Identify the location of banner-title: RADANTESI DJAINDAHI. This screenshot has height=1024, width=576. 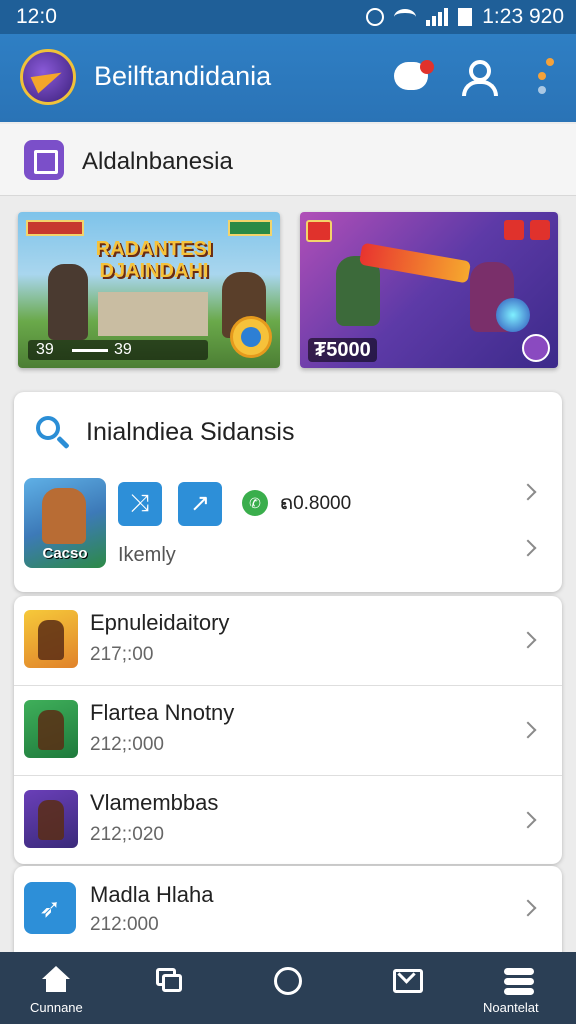
(154, 260).